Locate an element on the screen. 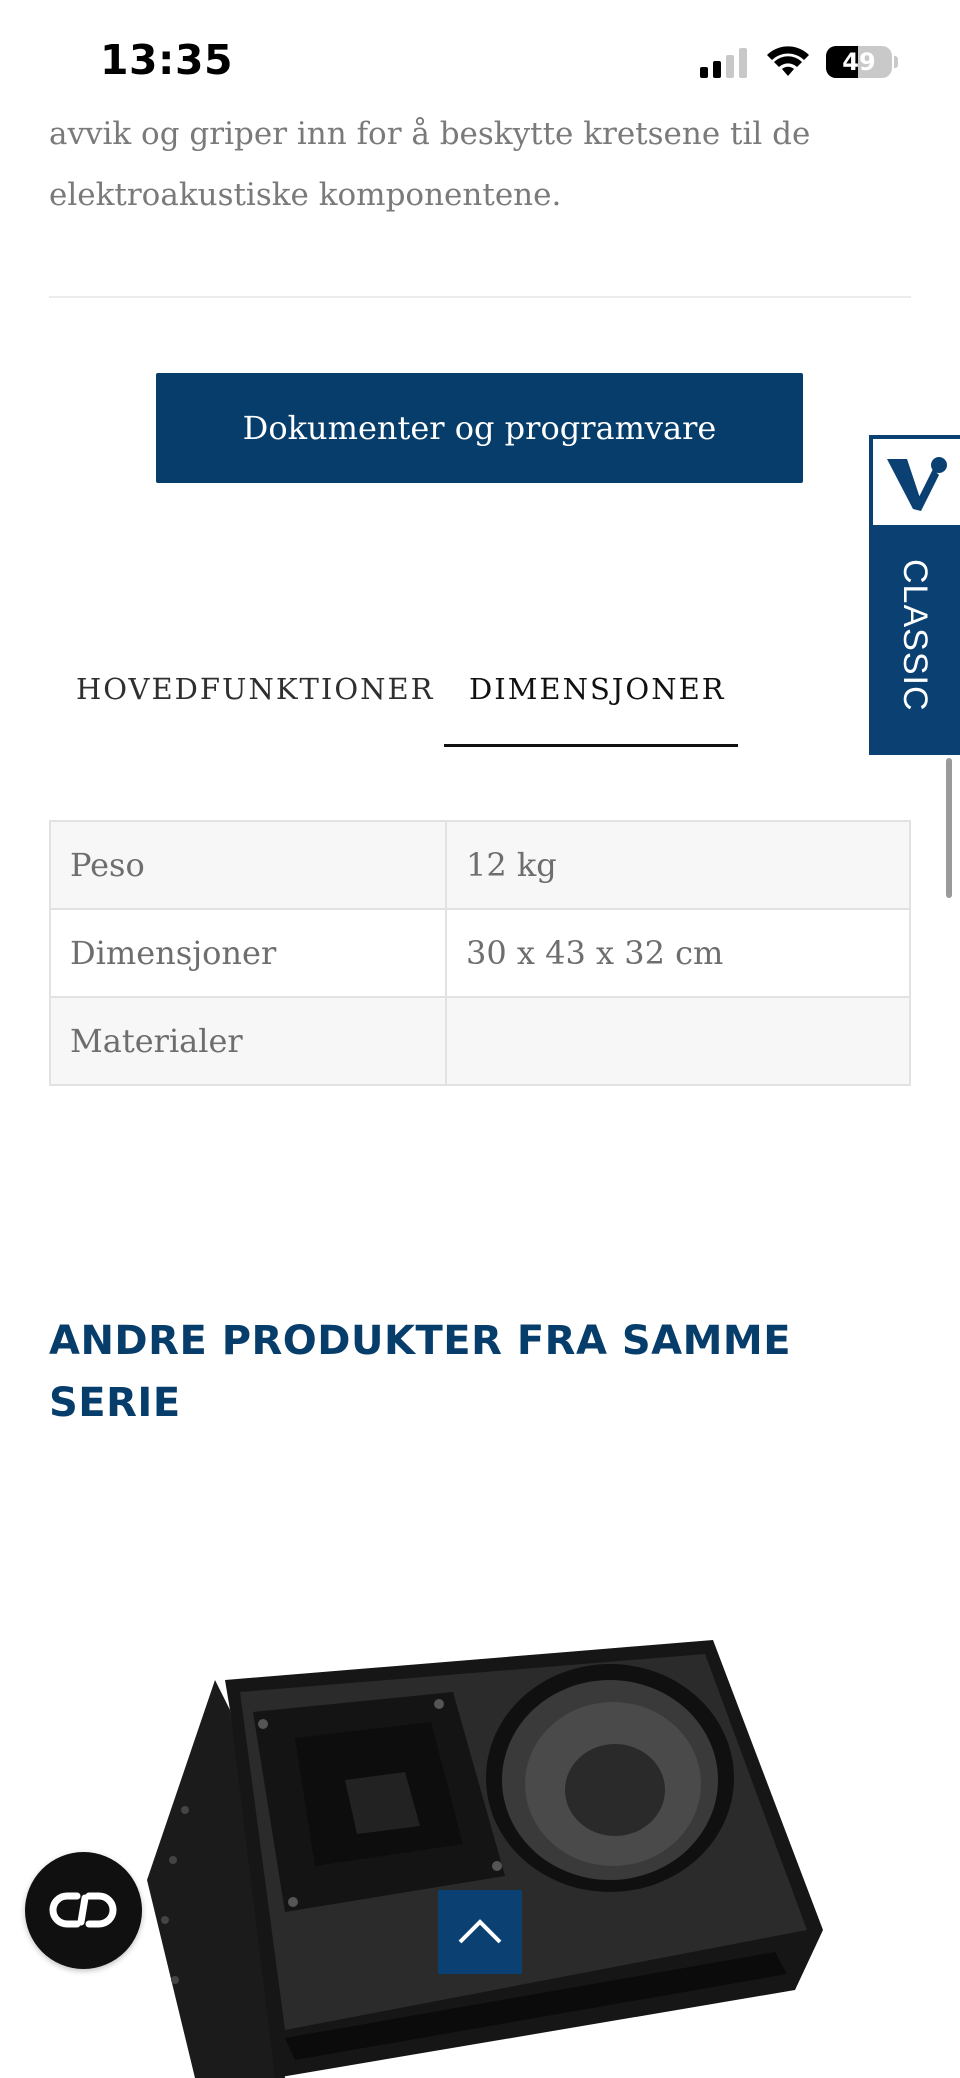 This screenshot has height=2078, width=960. spec-key: Dimensjoner is located at coordinates (248, 953).